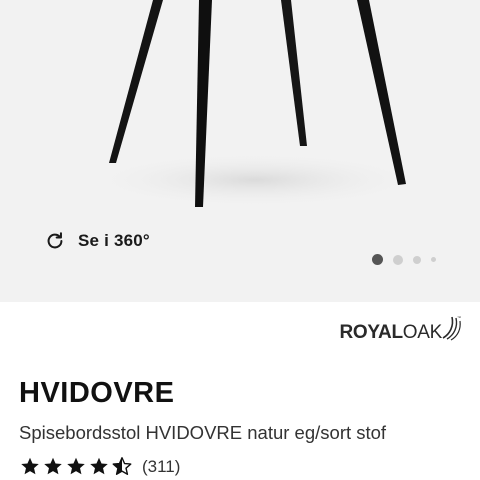 The width and height of the screenshot is (480, 480). Describe the element at coordinates (97, 393) in the screenshot. I see `product-title: HVIDOVRE` at that location.